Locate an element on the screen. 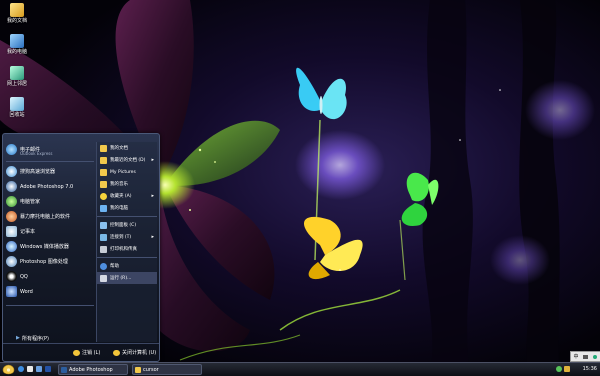 The width and height of the screenshot is (600, 376). place-label: 我的音乐 is located at coordinates (119, 184).